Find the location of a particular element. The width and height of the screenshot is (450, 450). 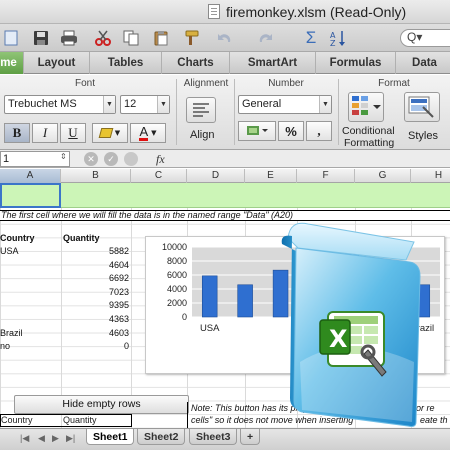

sheet-tab-sheet3: Sheet3 is located at coordinates (213, 437).